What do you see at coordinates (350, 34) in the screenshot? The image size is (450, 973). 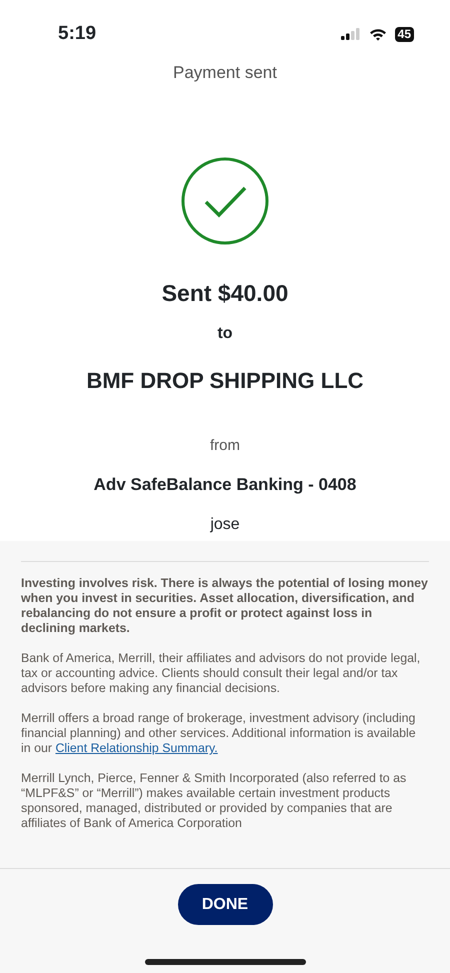 I see `signal-icon` at bounding box center [350, 34].